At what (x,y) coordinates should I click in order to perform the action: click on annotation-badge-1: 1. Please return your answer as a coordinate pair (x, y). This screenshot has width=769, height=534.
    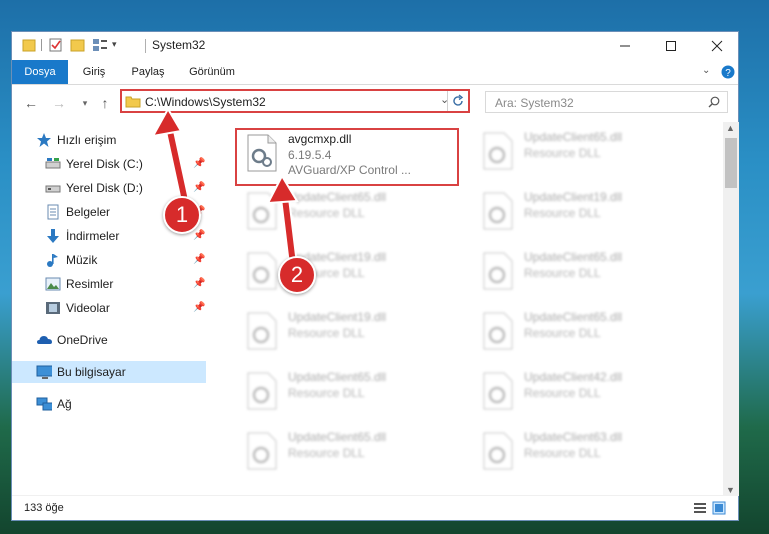
    Looking at the image, I should click on (182, 215).